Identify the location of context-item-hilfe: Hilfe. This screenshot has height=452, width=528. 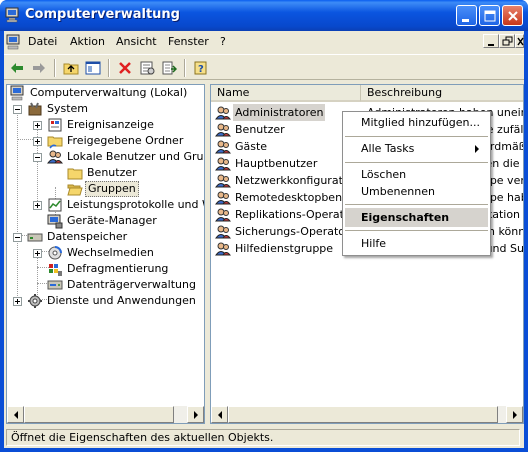
(416, 243).